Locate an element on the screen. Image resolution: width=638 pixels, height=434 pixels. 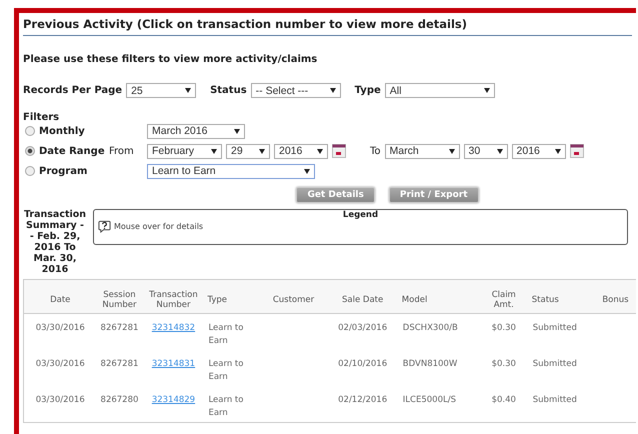
table-cell-text: $0.30 is located at coordinates (503, 364).